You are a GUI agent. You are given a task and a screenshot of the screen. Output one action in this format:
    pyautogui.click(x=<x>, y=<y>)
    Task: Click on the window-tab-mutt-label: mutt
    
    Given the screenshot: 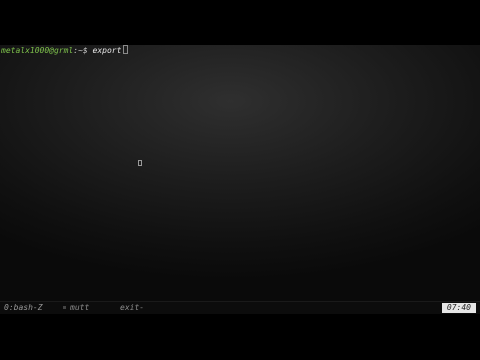 What is the action you would take?
    pyautogui.click(x=80, y=307)
    